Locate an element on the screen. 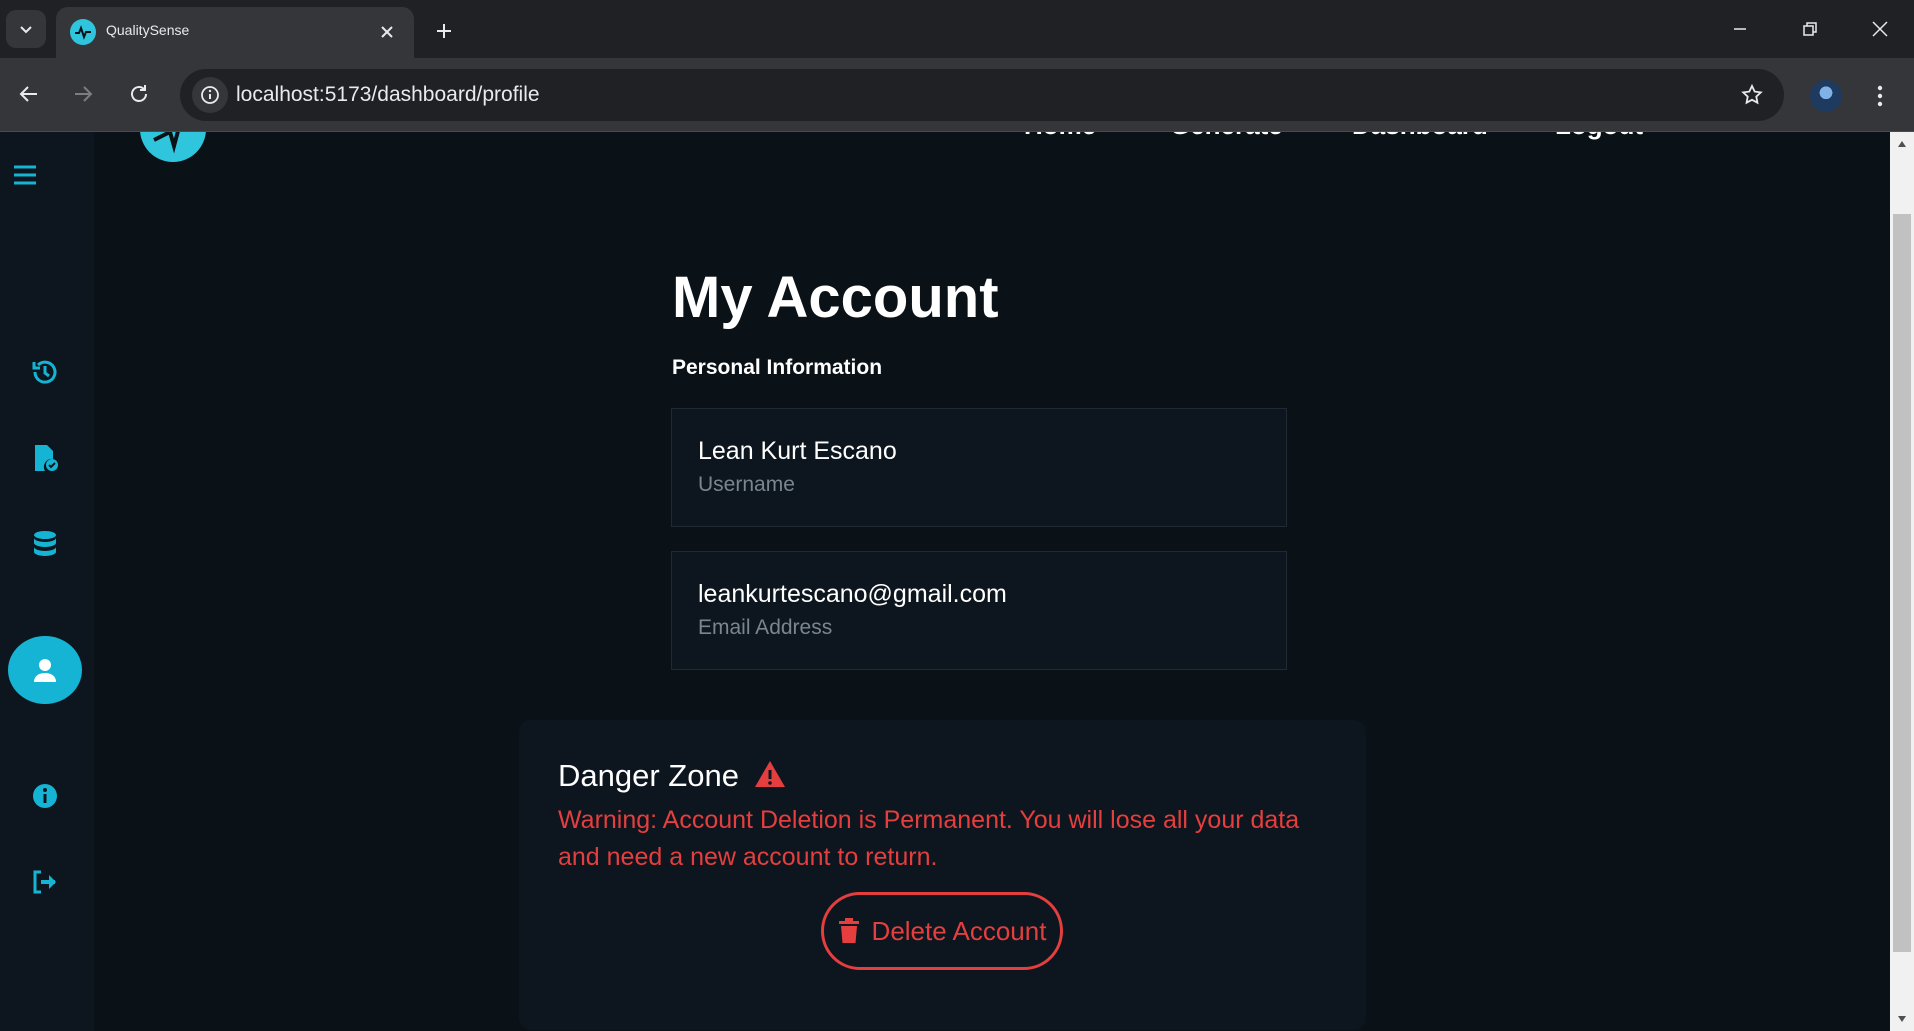  warning-triangle-icon is located at coordinates (769, 774).